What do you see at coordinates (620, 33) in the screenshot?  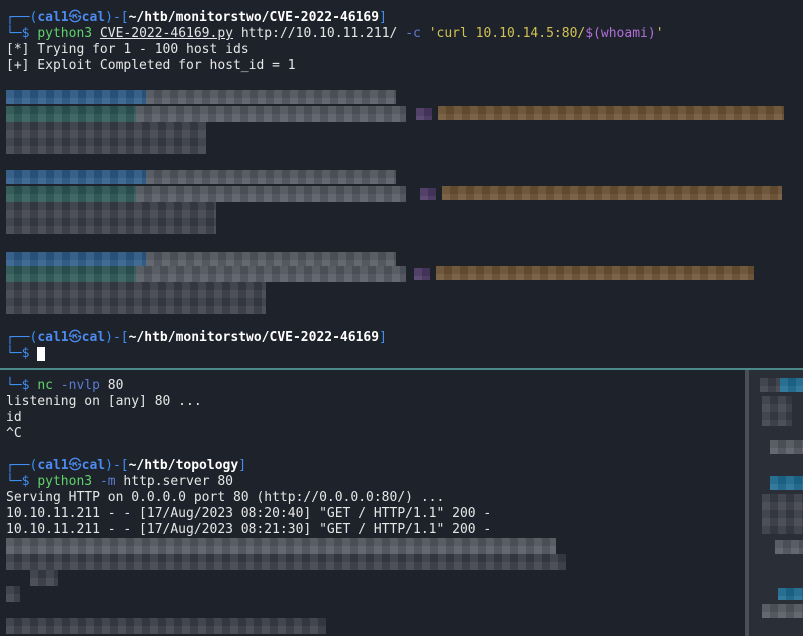 I see `command-substitution: $(whoami)` at bounding box center [620, 33].